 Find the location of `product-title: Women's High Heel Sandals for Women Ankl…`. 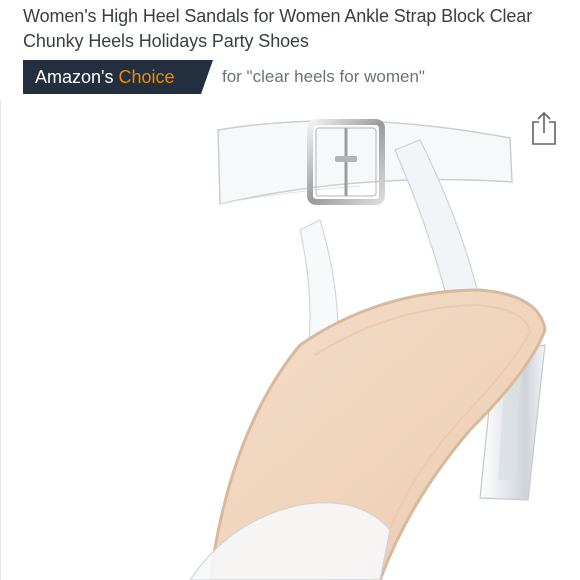

product-title: Women's High Heel Sandals for Women Ankl… is located at coordinates (293, 29).